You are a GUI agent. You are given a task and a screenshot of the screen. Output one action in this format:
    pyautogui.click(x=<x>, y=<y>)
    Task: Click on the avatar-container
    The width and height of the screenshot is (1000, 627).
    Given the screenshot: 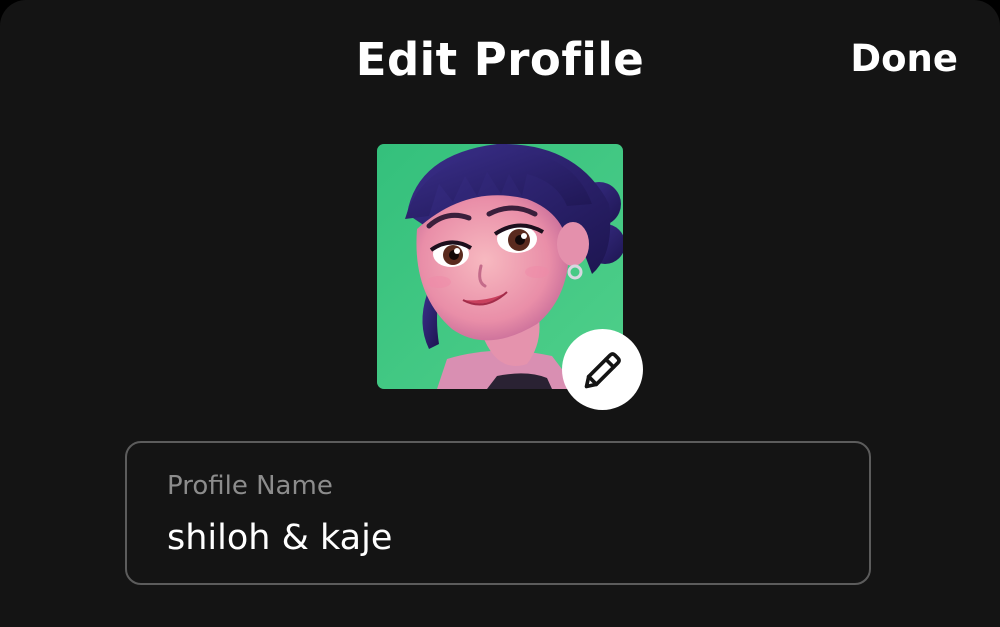 What is the action you would take?
    pyautogui.click(x=510, y=277)
    